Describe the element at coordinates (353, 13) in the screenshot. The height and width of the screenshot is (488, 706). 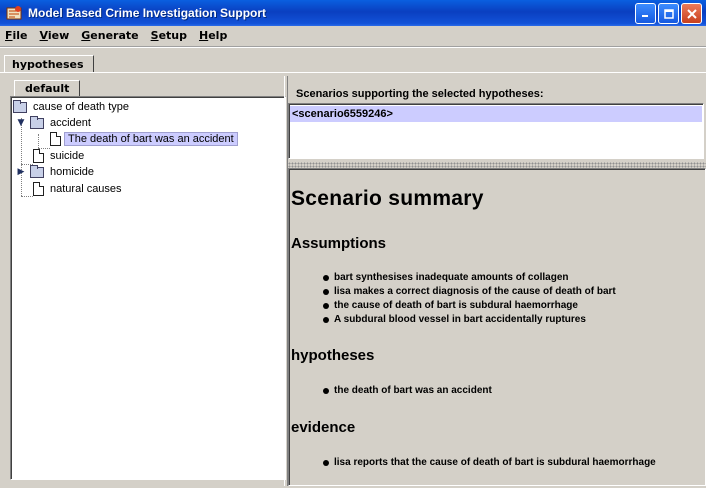
I see `title-bar: Model Based Crime Investigation Support` at that location.